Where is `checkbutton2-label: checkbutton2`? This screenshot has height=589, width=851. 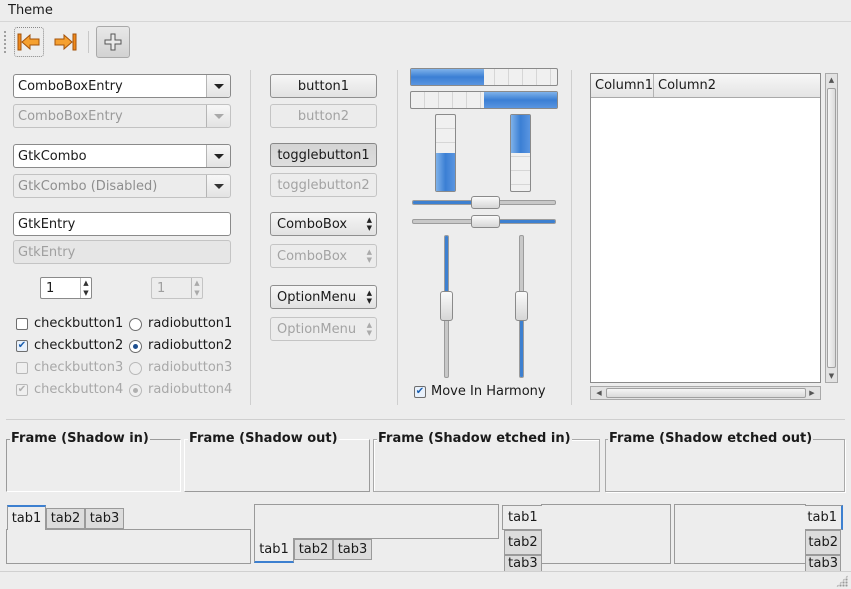 checkbutton2-label: checkbutton2 is located at coordinates (78, 345).